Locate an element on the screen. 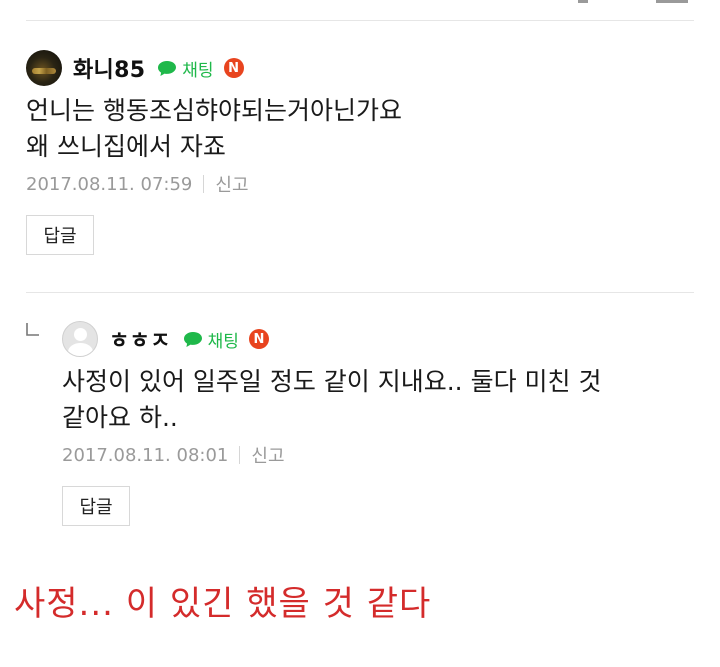 The width and height of the screenshot is (720, 667). nickname: ㅎㅎㅈ is located at coordinates (140, 339).